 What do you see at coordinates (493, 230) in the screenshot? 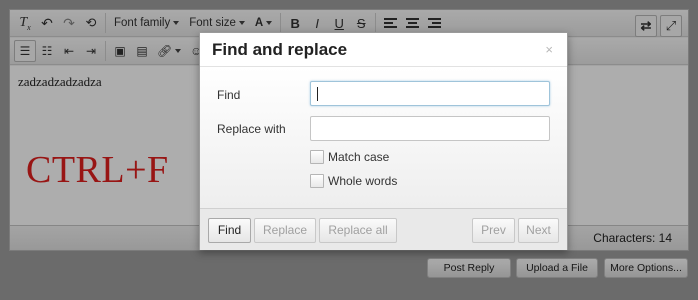
I see `prev-button: Prev` at bounding box center [493, 230].